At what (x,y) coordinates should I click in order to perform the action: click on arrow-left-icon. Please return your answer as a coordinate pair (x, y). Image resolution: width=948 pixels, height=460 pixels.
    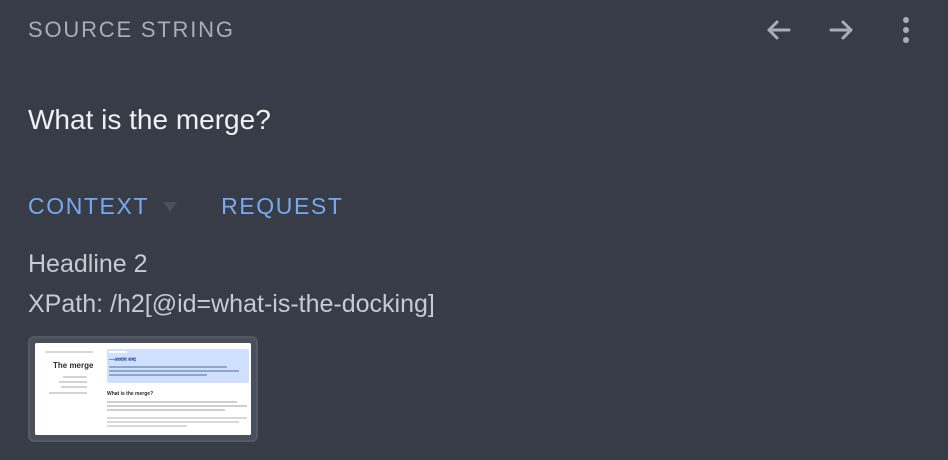
    Looking at the image, I should click on (778, 30).